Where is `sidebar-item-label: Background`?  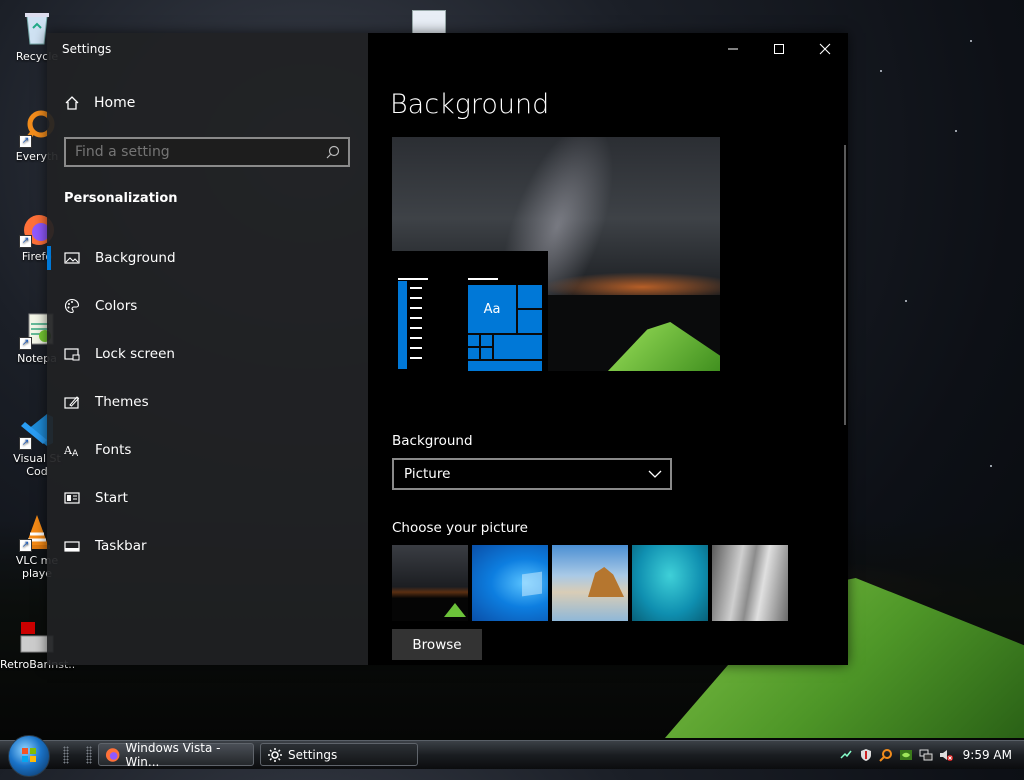
sidebar-item-label: Background is located at coordinates (135, 258).